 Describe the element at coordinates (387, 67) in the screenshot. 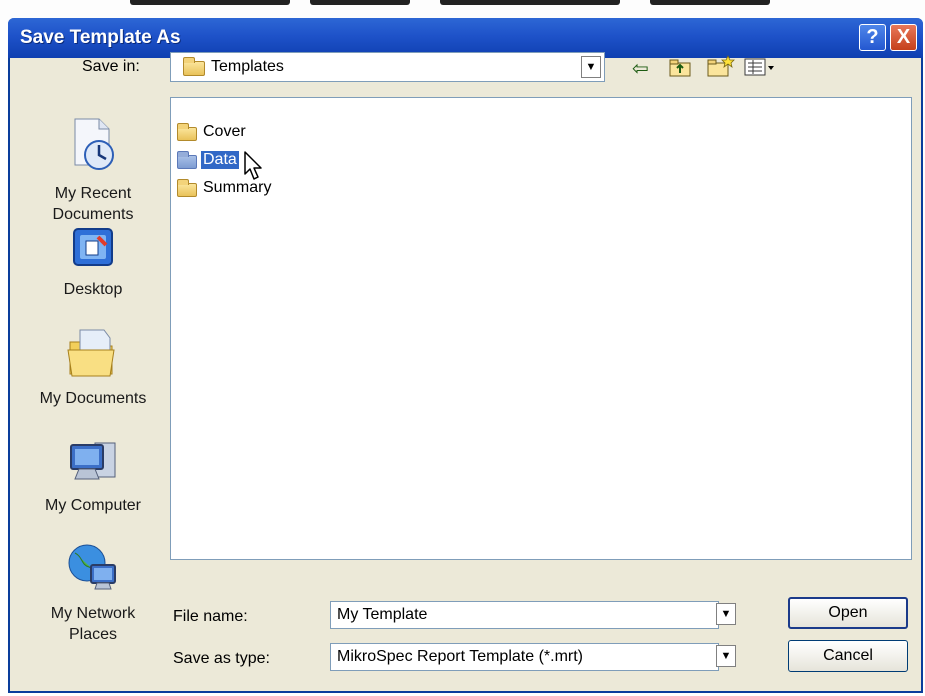

I see `save-in-dropdown: Templates ▼` at that location.